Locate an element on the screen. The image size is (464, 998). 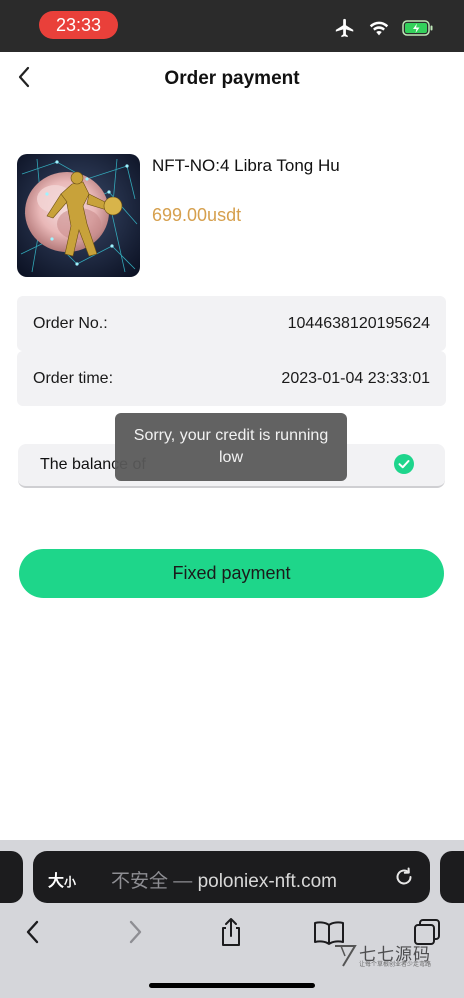
insecure-label: 不安全 — is located at coordinates (152, 881).